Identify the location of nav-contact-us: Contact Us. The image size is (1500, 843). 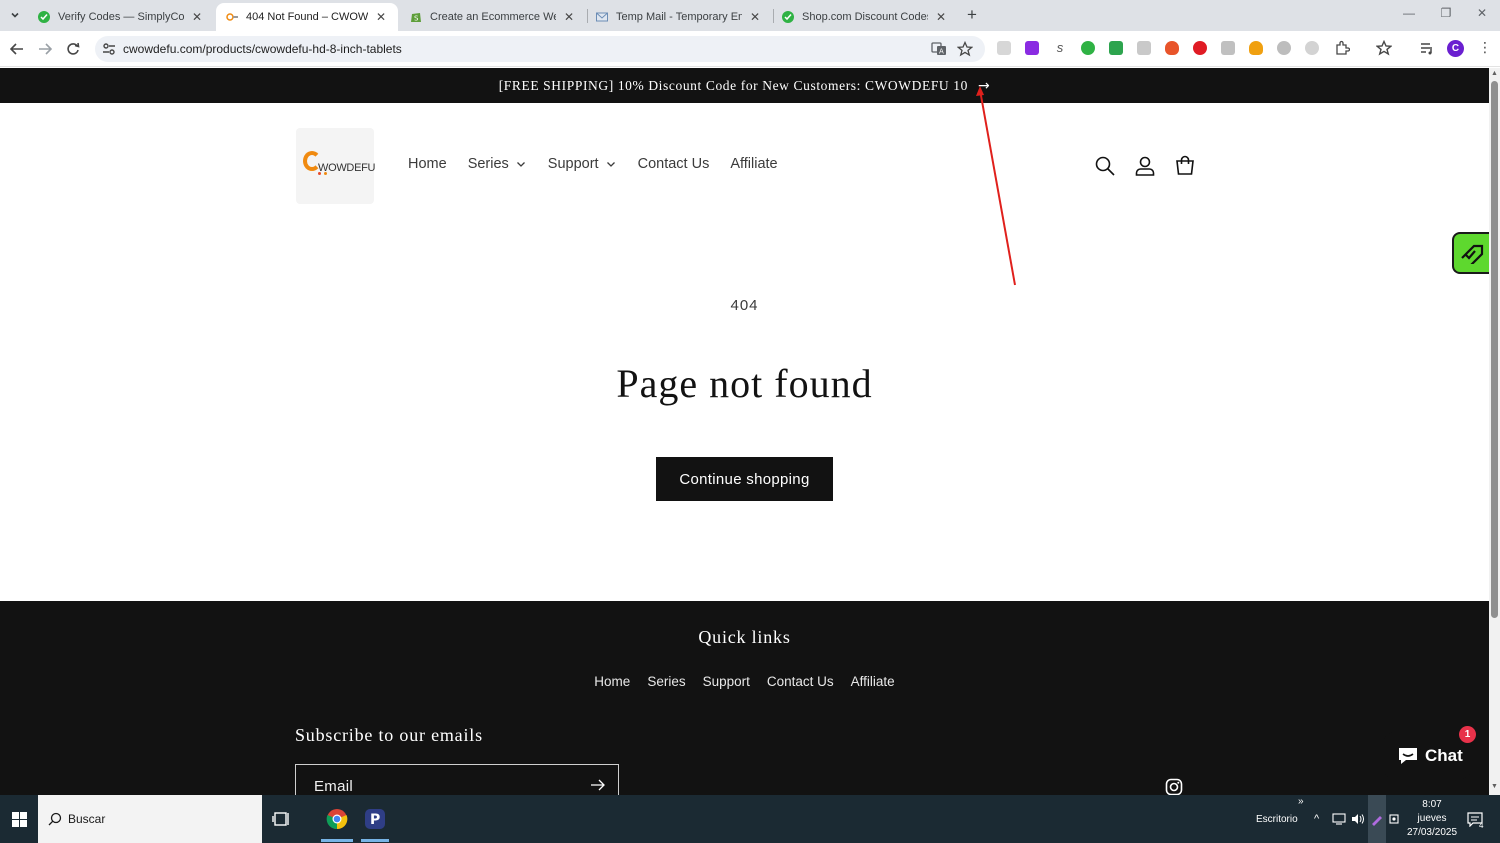
(674, 164).